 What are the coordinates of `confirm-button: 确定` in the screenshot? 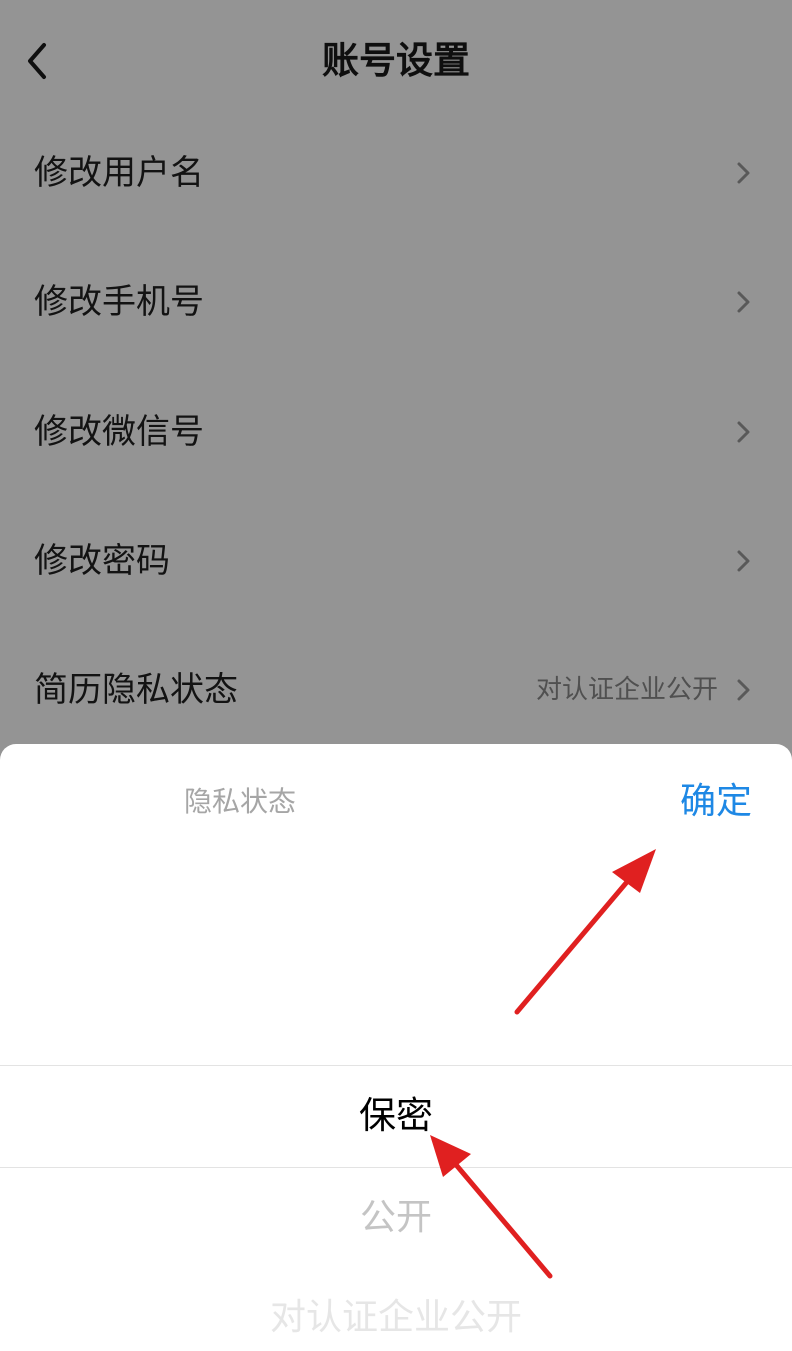 It's located at (716, 802).